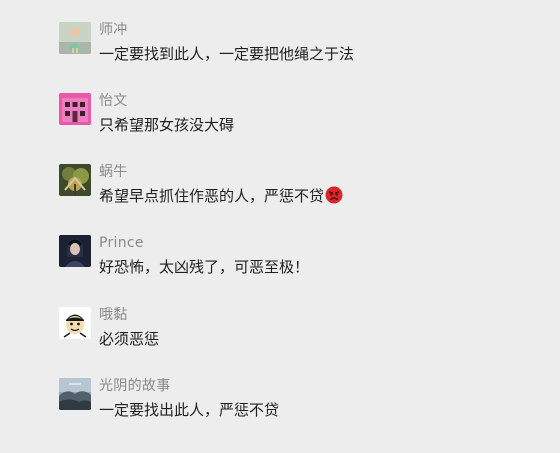 This screenshot has height=453, width=560. Describe the element at coordinates (113, 315) in the screenshot. I see `comment-nickname: 哦黏` at that location.